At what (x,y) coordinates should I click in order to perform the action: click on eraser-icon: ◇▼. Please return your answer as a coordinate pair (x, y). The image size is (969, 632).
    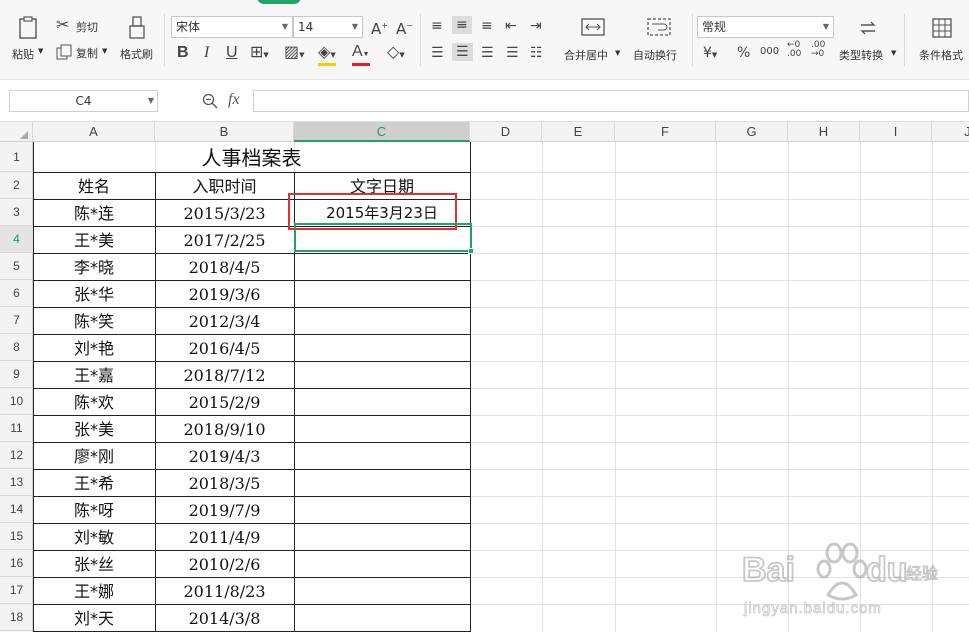
    Looking at the image, I should click on (396, 53).